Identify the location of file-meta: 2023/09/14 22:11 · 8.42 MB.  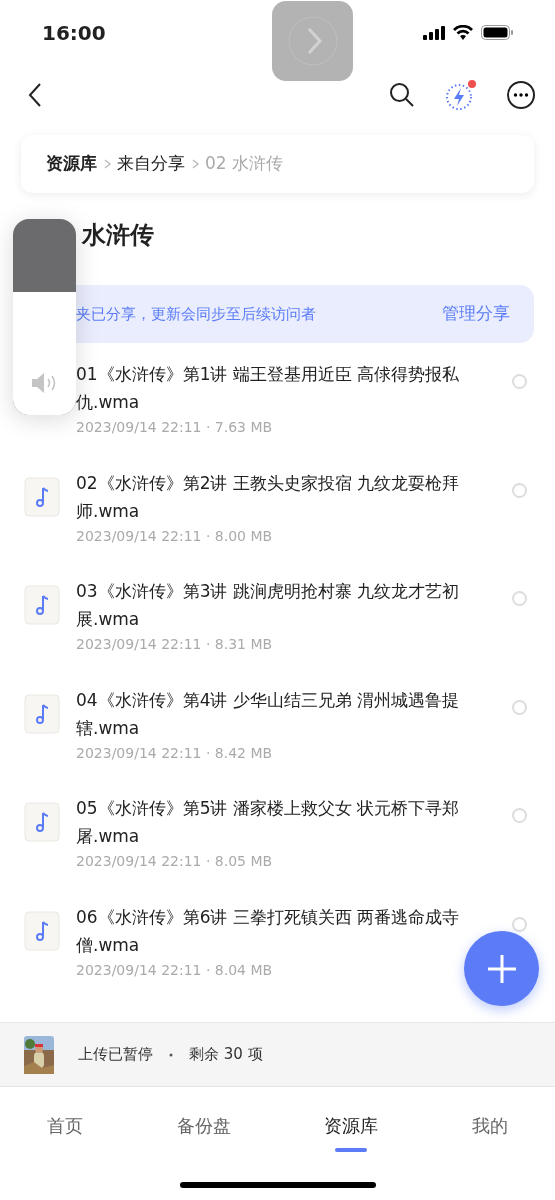
(175, 753).